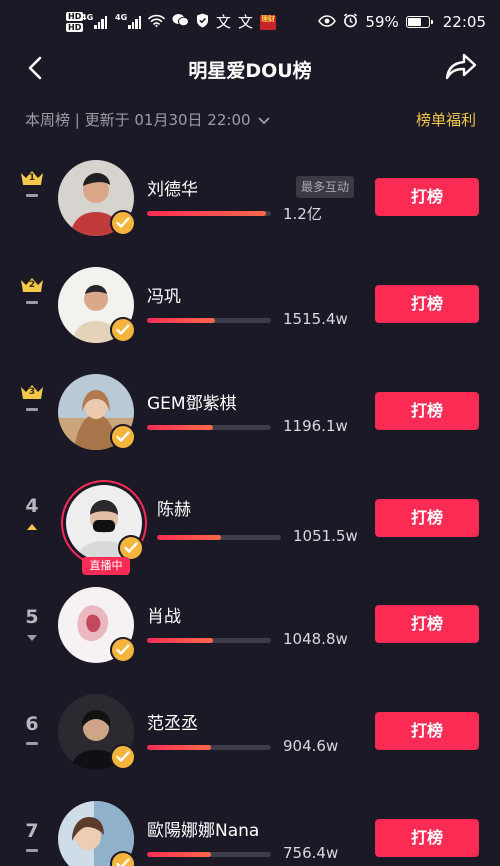 The width and height of the screenshot is (500, 866). What do you see at coordinates (164, 297) in the screenshot?
I see `artist-name: 冯巩` at bounding box center [164, 297].